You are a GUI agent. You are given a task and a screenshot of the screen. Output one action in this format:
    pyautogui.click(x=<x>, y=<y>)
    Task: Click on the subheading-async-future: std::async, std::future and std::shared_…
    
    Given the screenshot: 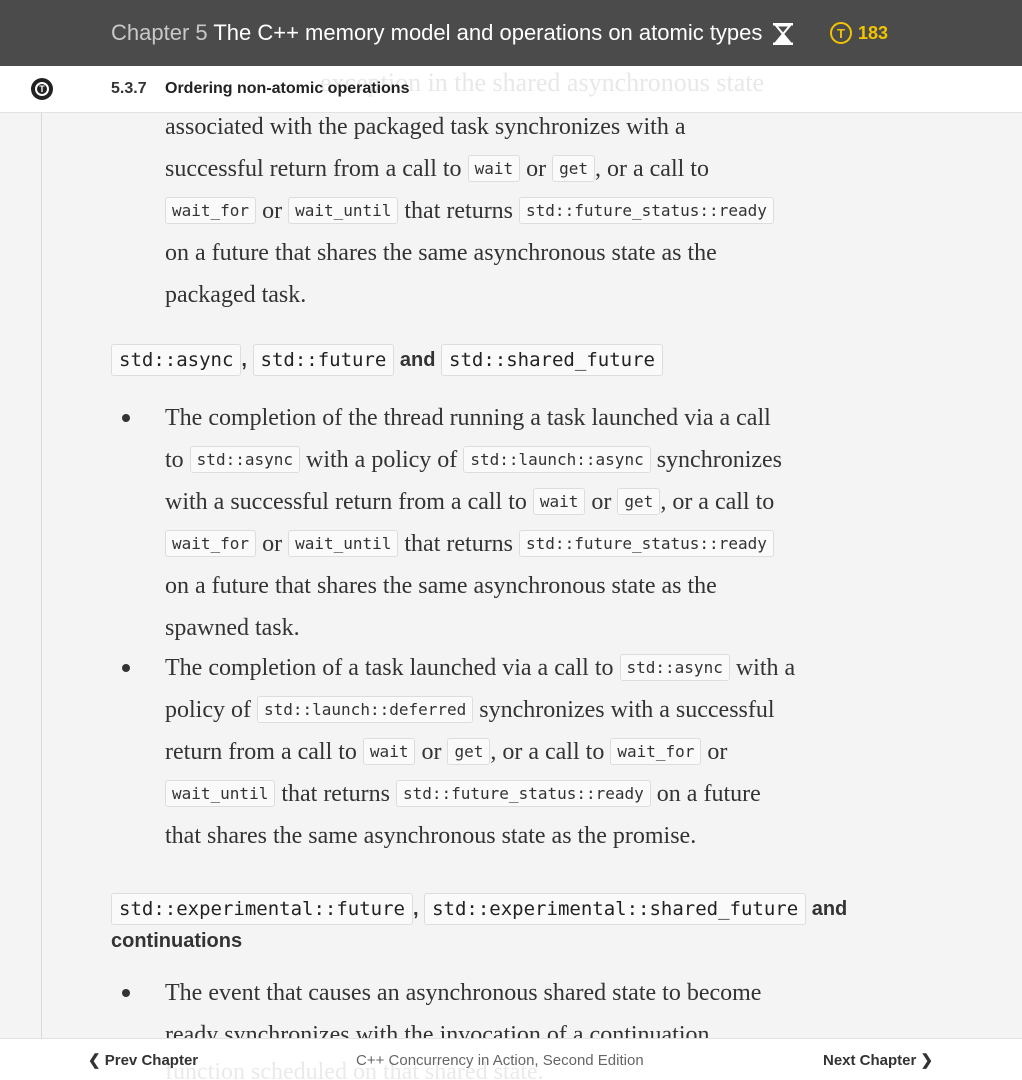 What is the action you would take?
    pyautogui.click(x=387, y=360)
    